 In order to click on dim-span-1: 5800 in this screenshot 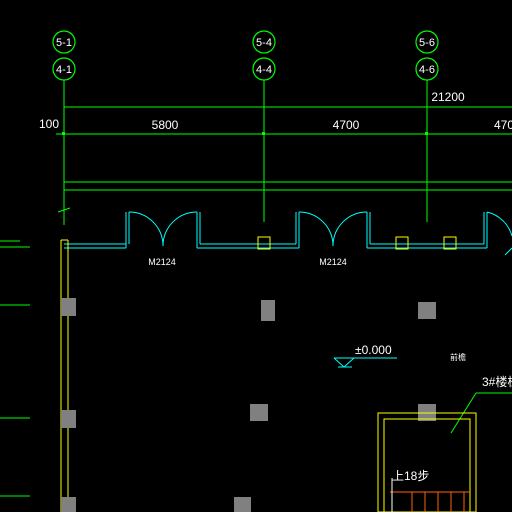, I will do `click(165, 125)`.